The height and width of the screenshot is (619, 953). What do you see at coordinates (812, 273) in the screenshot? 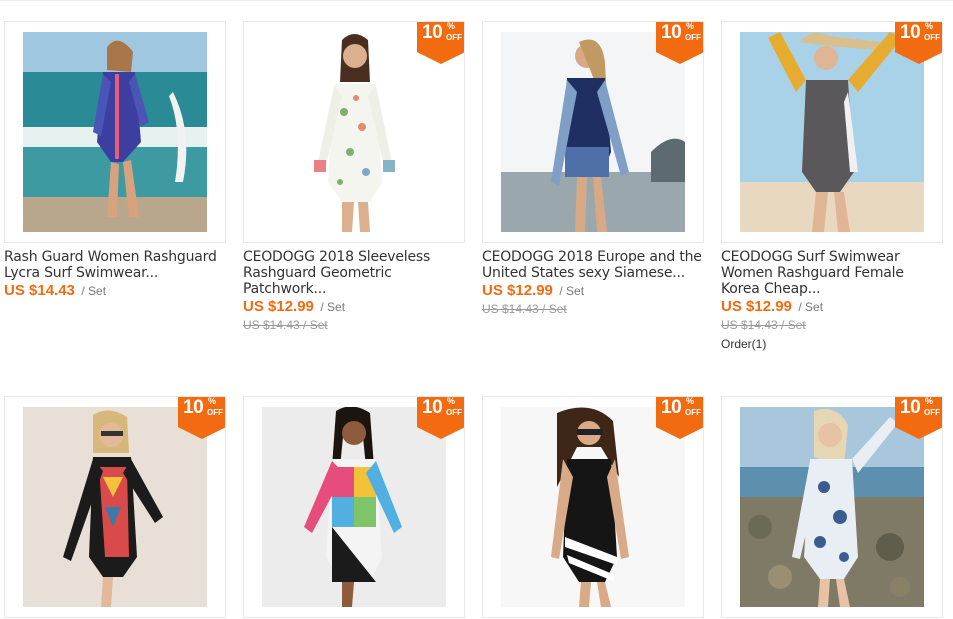
I see `product-title-line: Women Rashguard Female` at bounding box center [812, 273].